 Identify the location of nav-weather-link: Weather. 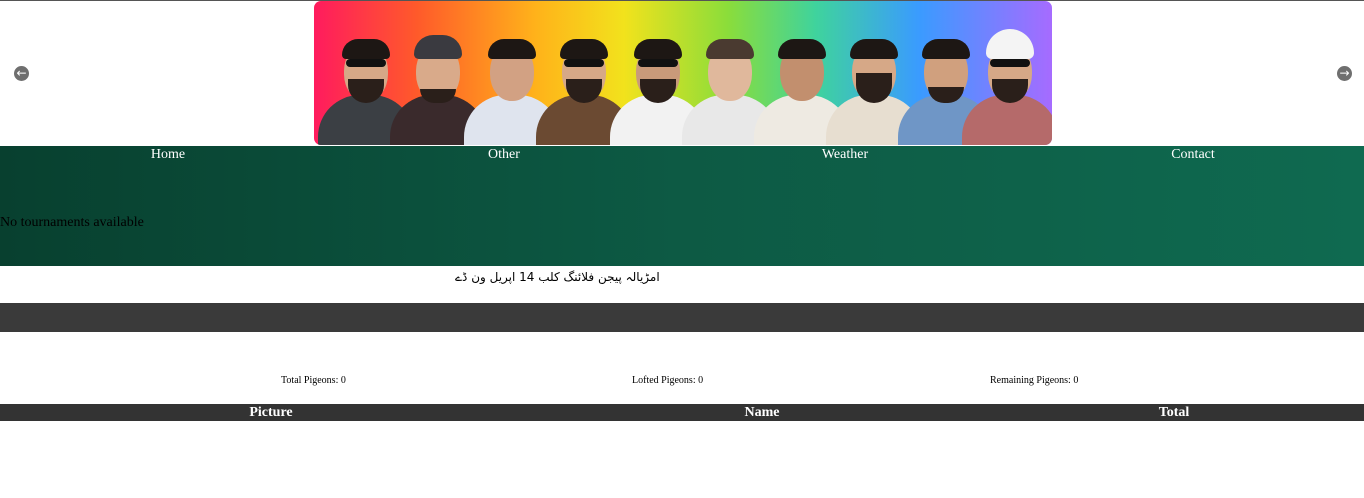
(845, 155).